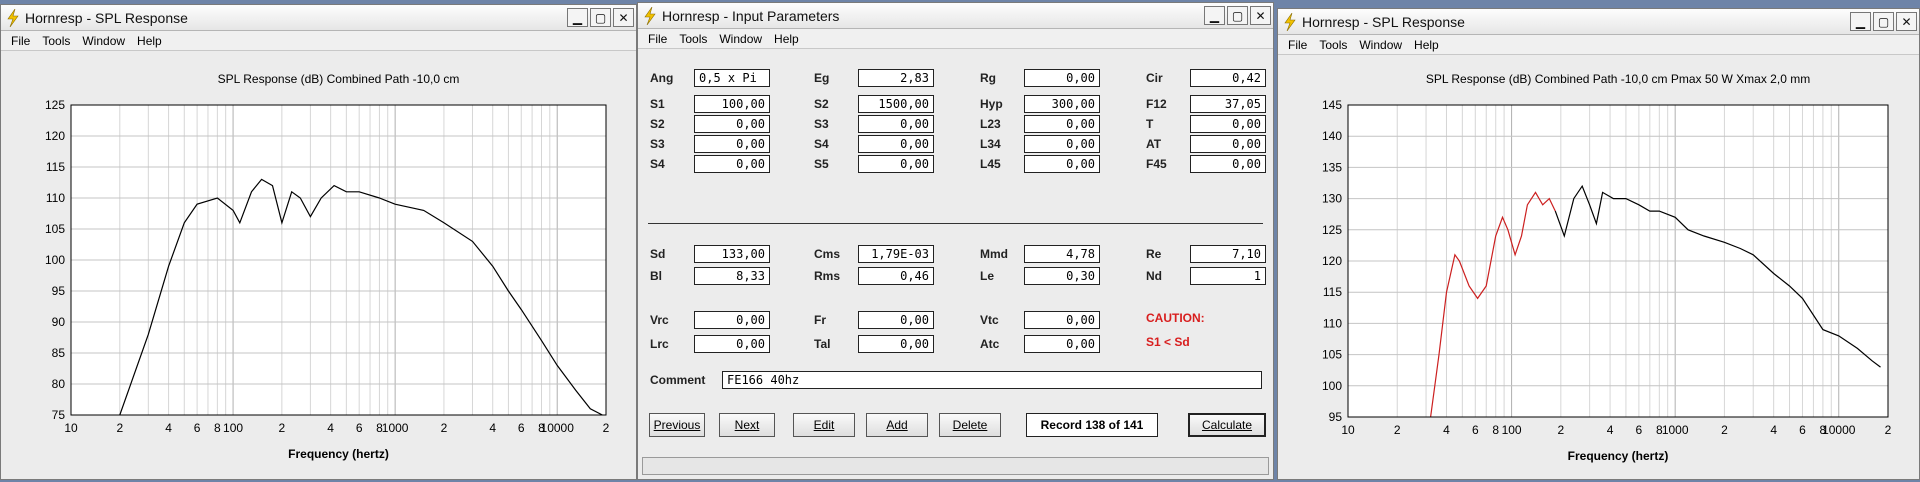 The width and height of the screenshot is (1920, 482). I want to click on param-field-rms: 0,46, so click(896, 276).